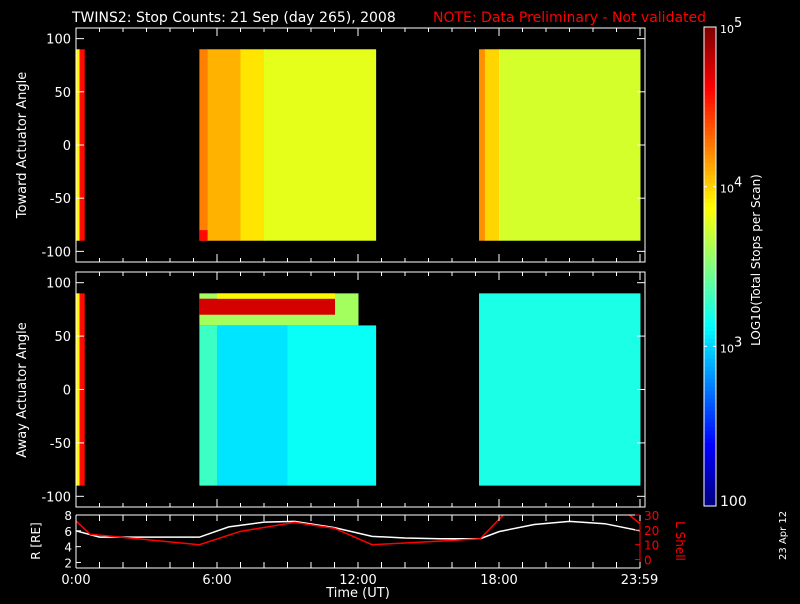  What do you see at coordinates (731, 186) in the screenshot?
I see `colorbar-tick-label: 104` at bounding box center [731, 186].